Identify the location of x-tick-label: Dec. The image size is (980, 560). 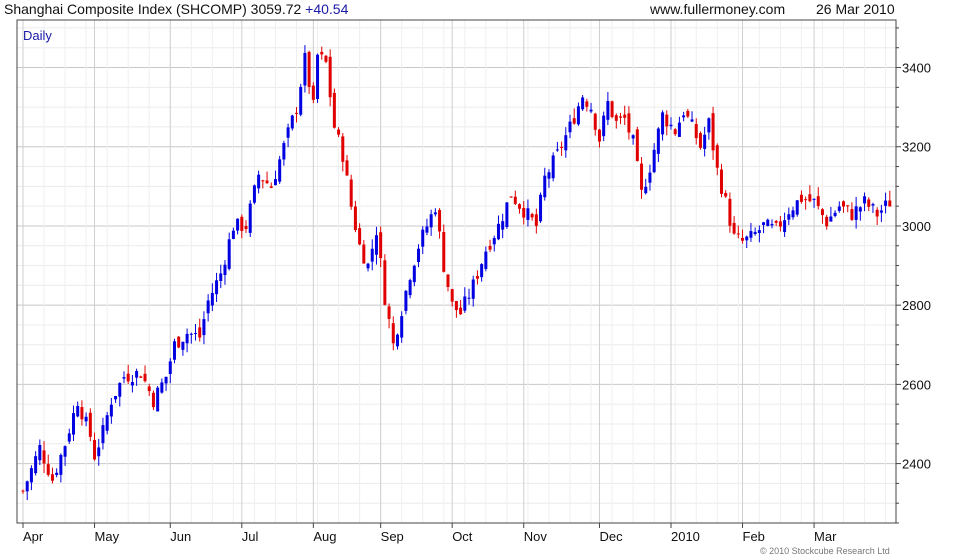
(611, 536).